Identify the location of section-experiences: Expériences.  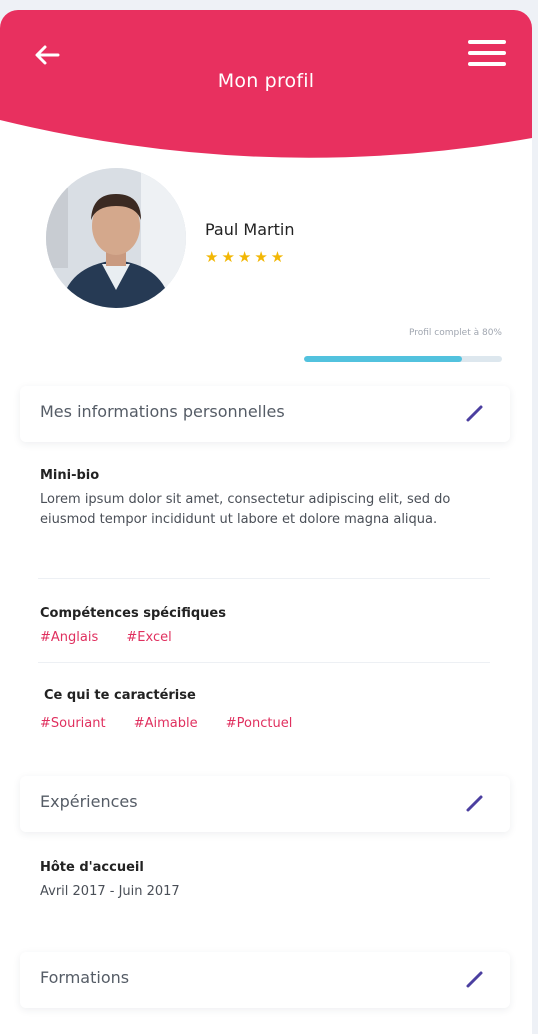
(265, 804).